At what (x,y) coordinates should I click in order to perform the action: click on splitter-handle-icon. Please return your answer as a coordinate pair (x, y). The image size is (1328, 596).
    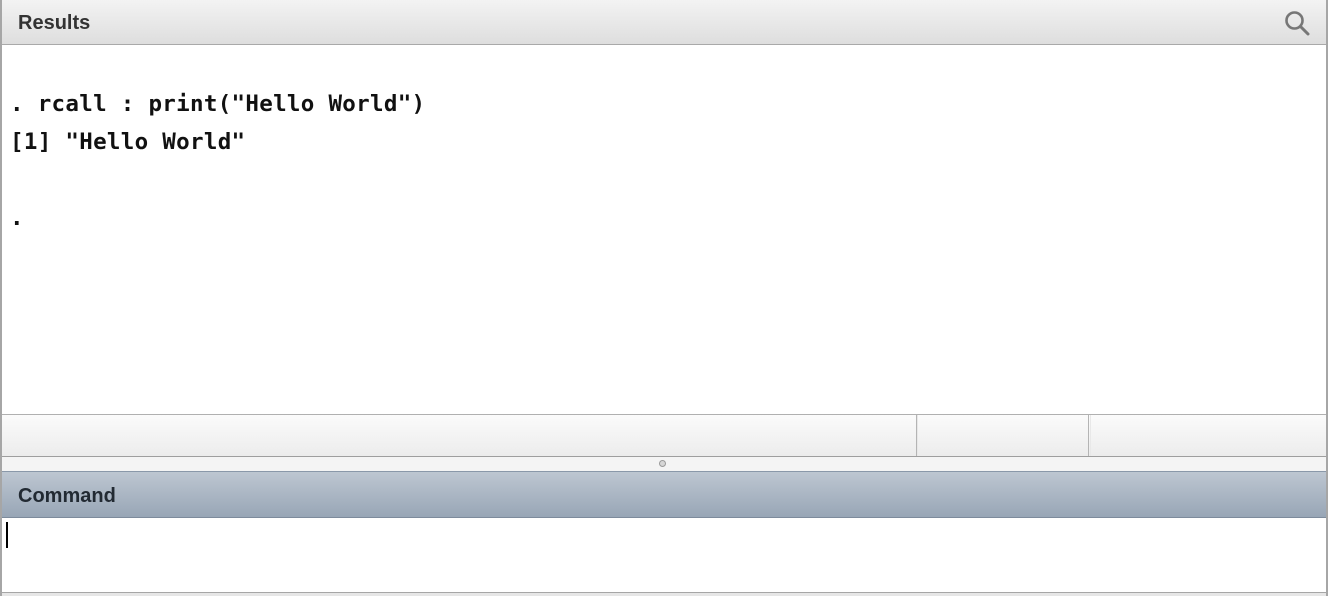
    Looking at the image, I should click on (662, 463).